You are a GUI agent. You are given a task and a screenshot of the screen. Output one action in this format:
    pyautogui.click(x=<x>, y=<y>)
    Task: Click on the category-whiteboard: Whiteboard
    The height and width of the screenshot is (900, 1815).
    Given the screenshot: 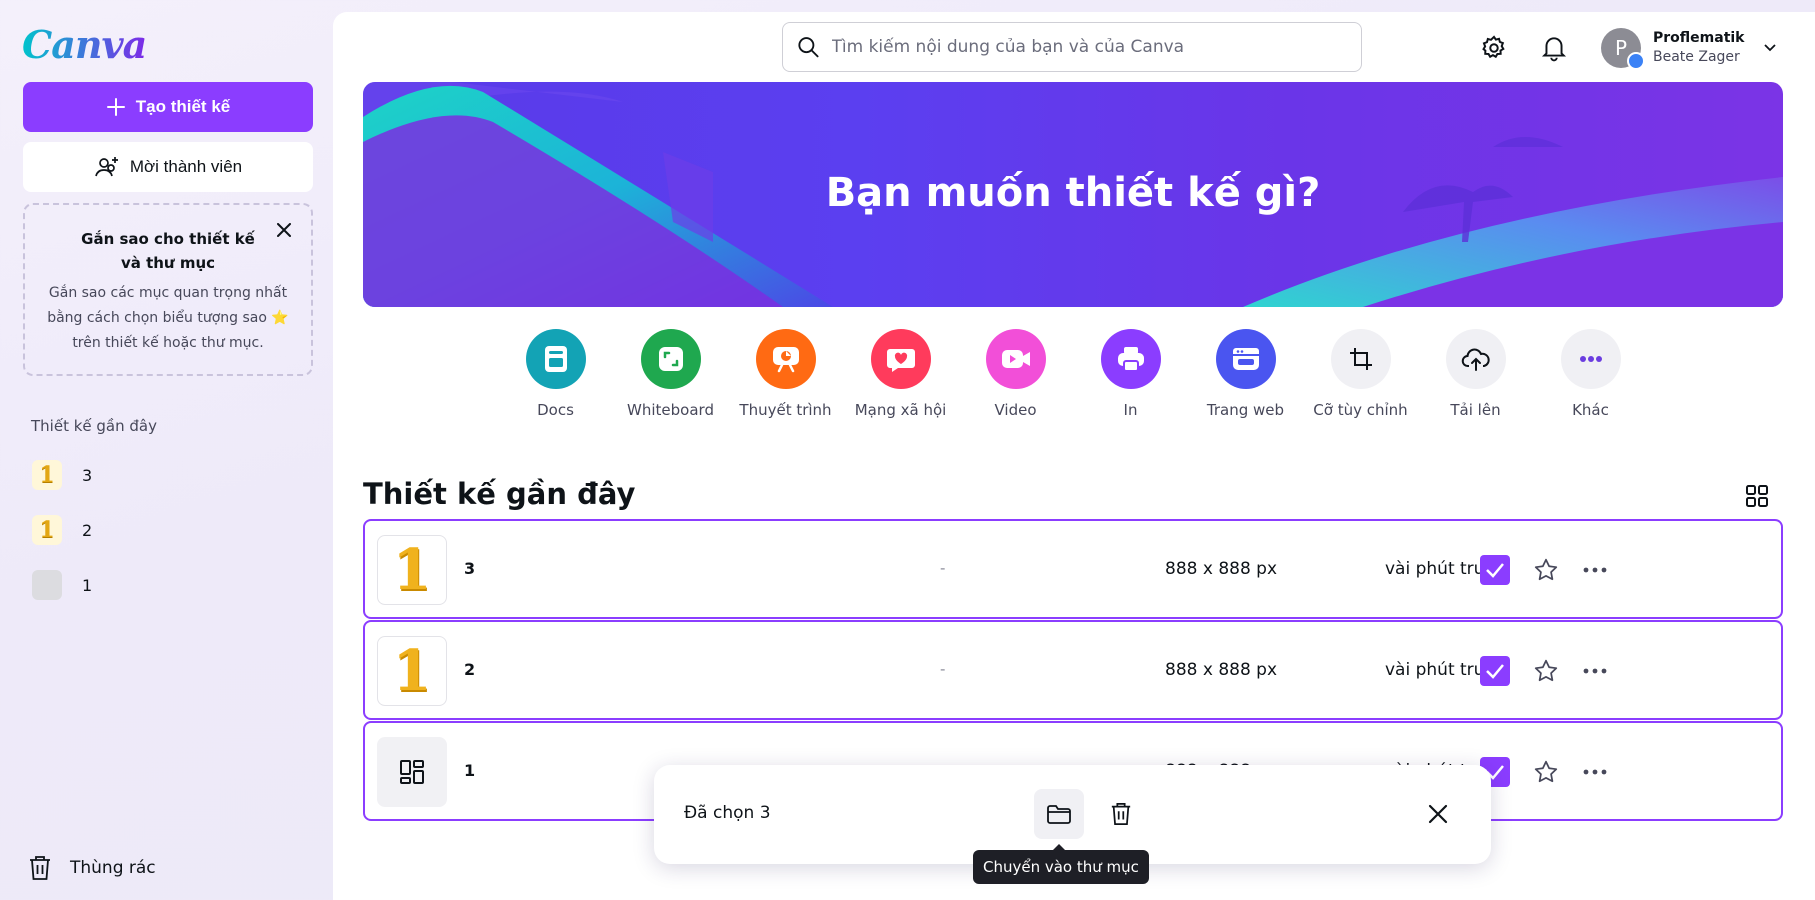 What is the action you would take?
    pyautogui.click(x=670, y=374)
    